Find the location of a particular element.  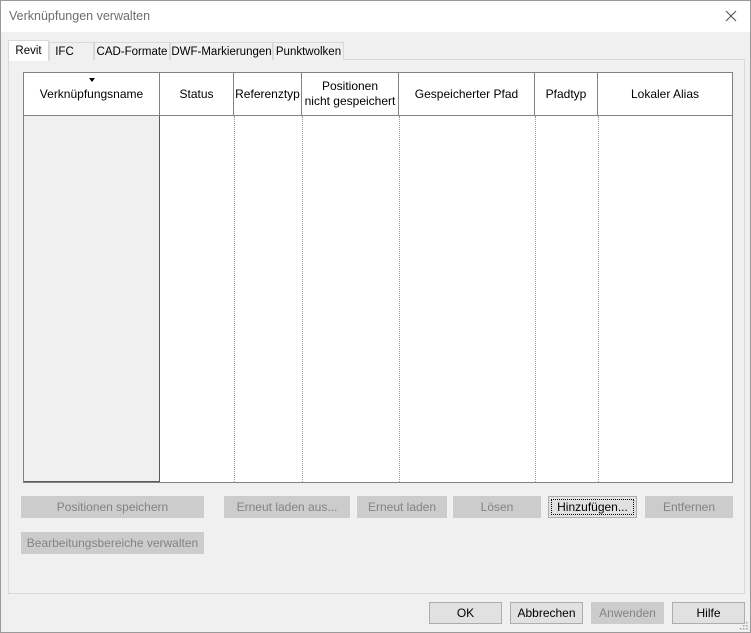

column-header-label: Positionen nicht gespeichert is located at coordinates (350, 94).